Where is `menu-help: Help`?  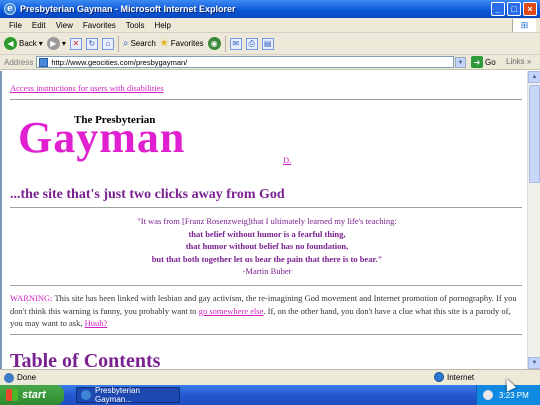
menu-help: Help is located at coordinates (162, 25).